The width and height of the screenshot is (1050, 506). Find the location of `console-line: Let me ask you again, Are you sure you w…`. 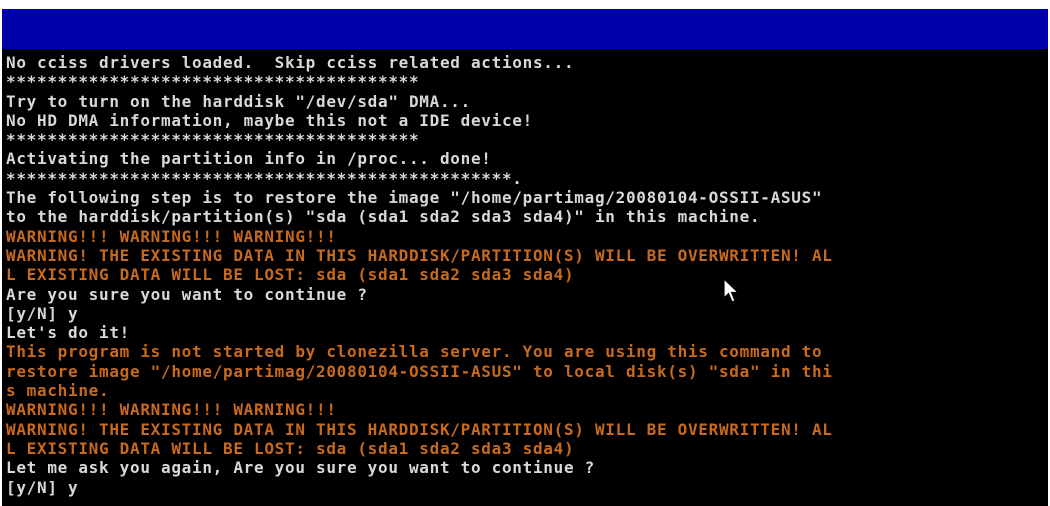

console-line: Let me ask you again, Are you sure you w… is located at coordinates (300, 468).